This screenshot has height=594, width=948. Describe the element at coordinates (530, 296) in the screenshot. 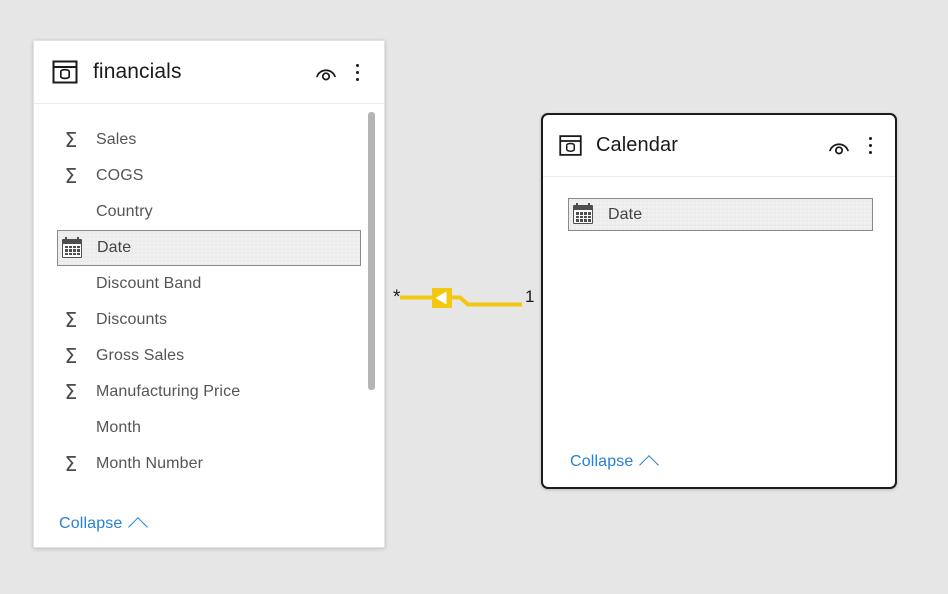

I see `cardinality-one: 1` at that location.